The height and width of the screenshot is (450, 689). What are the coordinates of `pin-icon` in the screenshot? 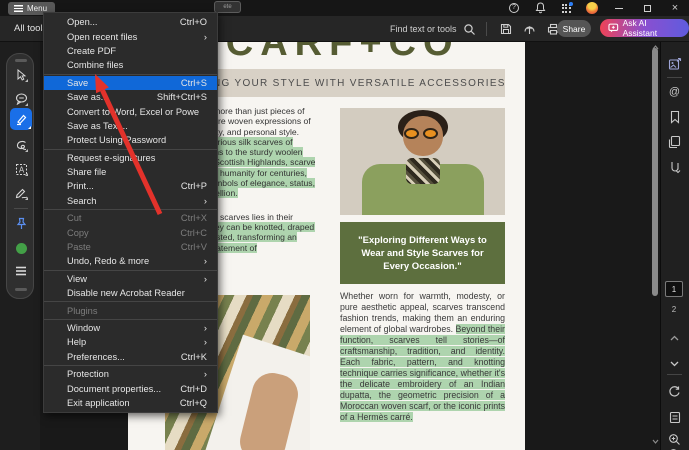 It's located at (21, 223).